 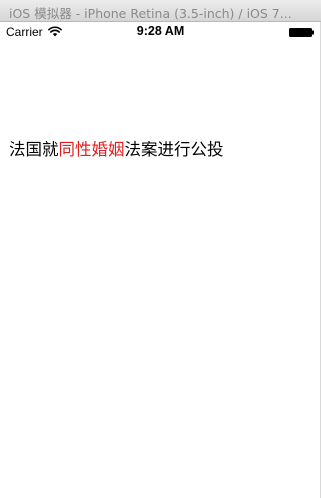 I want to click on headline-prefix: 法国就, so click(x=34, y=149).